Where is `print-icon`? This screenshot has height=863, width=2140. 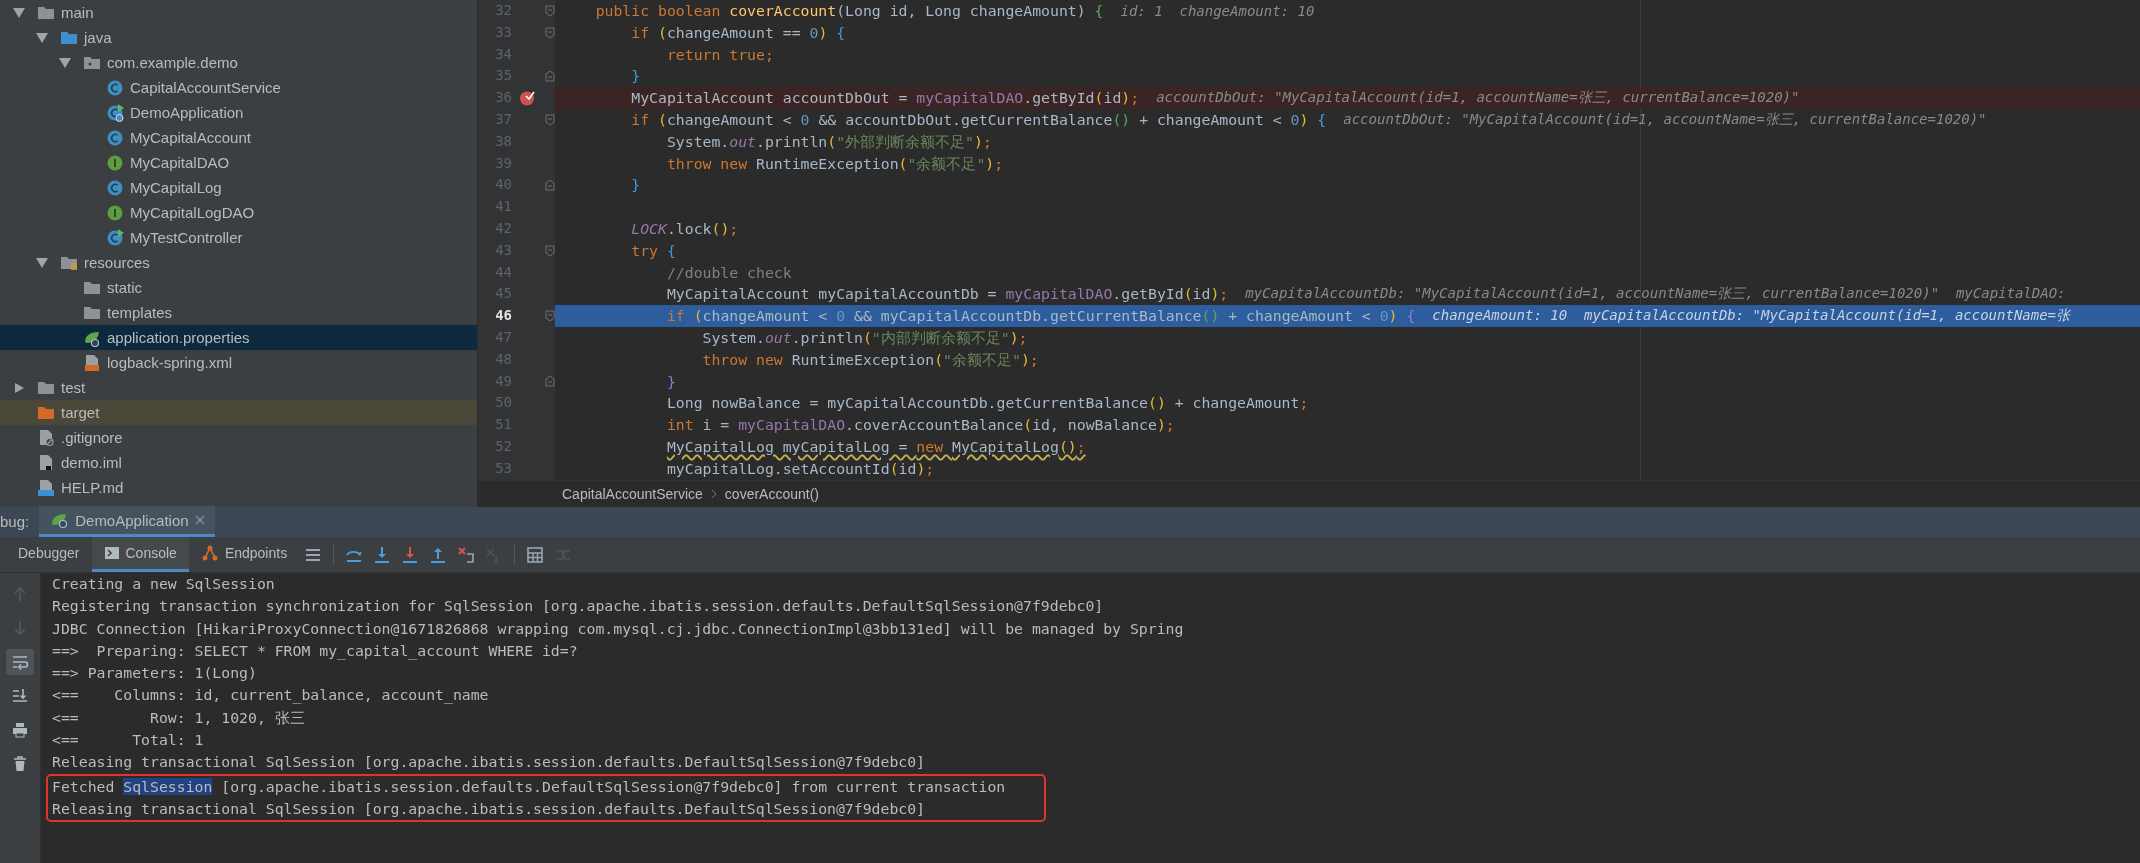 print-icon is located at coordinates (20, 730).